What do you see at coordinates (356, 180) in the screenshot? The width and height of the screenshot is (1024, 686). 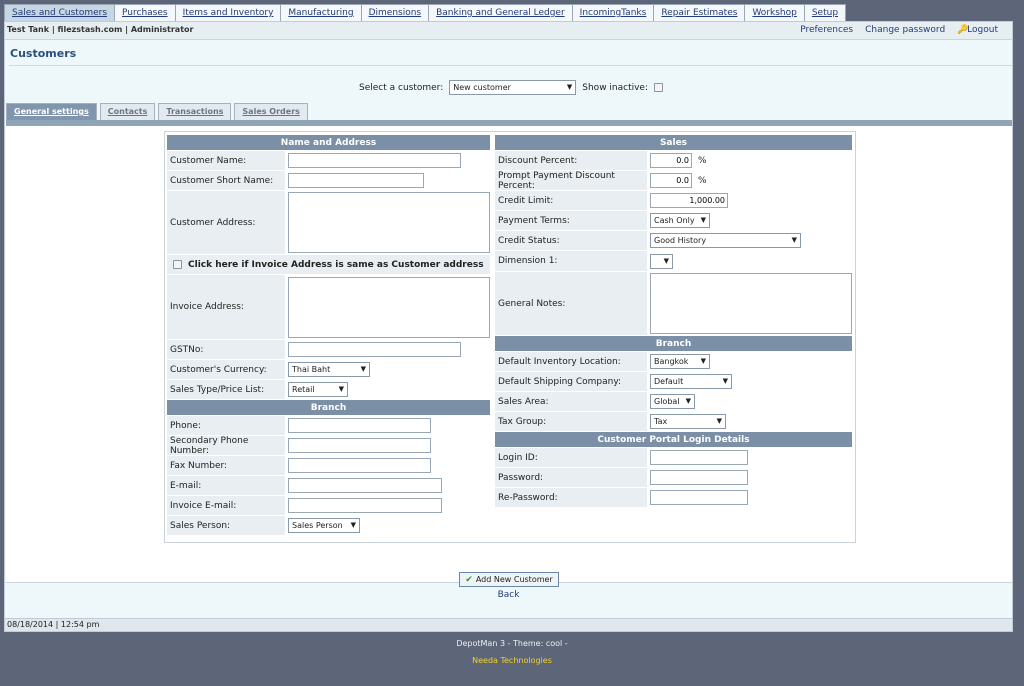 I see `customer-short-name-input` at bounding box center [356, 180].